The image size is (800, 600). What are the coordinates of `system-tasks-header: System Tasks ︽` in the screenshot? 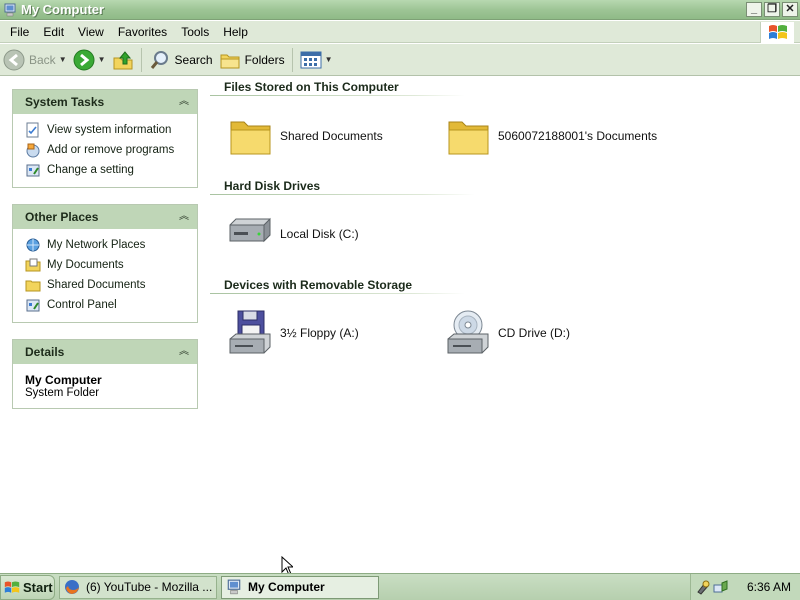 It's located at (105, 102).